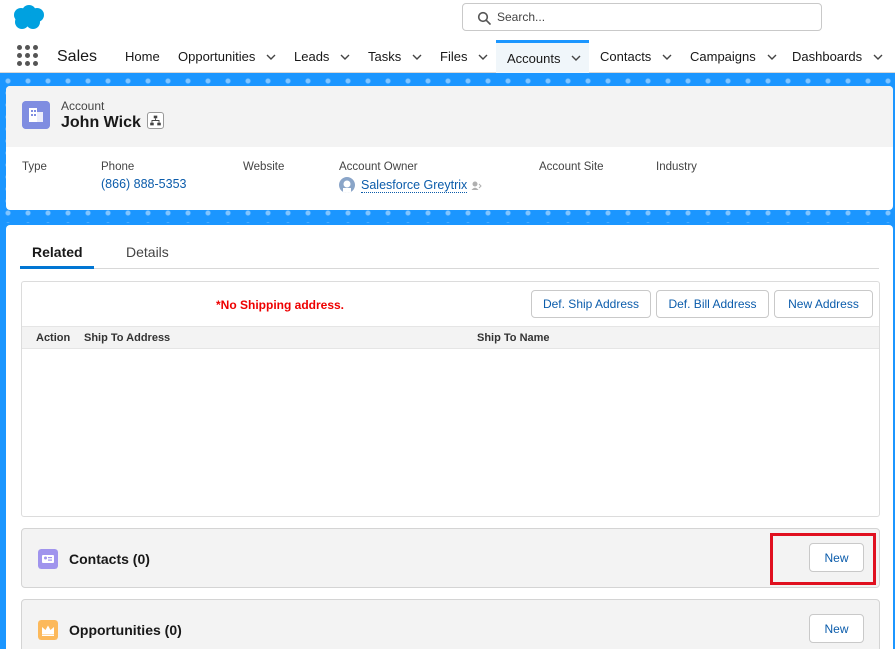 This screenshot has width=895, height=649. I want to click on nav-item-label: Accounts, so click(534, 58).